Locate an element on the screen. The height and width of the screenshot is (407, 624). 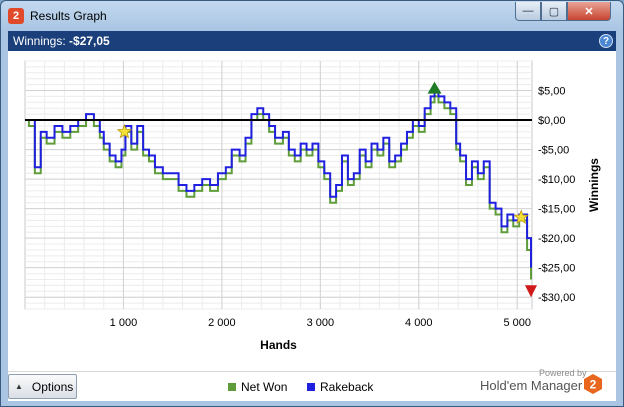
y-tick-label: -$15,00 is located at coordinates (556, 210).